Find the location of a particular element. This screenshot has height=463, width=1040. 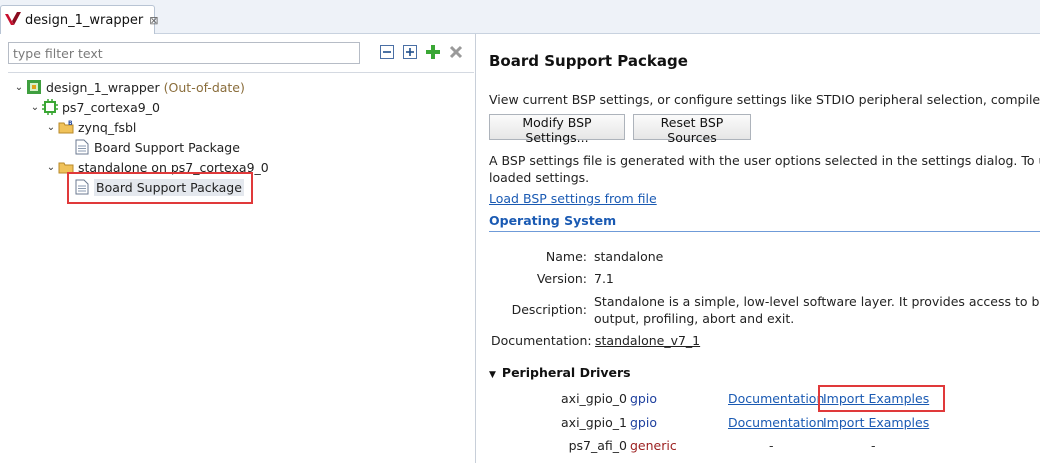

import-examples-link: Import Examples is located at coordinates (876, 422).